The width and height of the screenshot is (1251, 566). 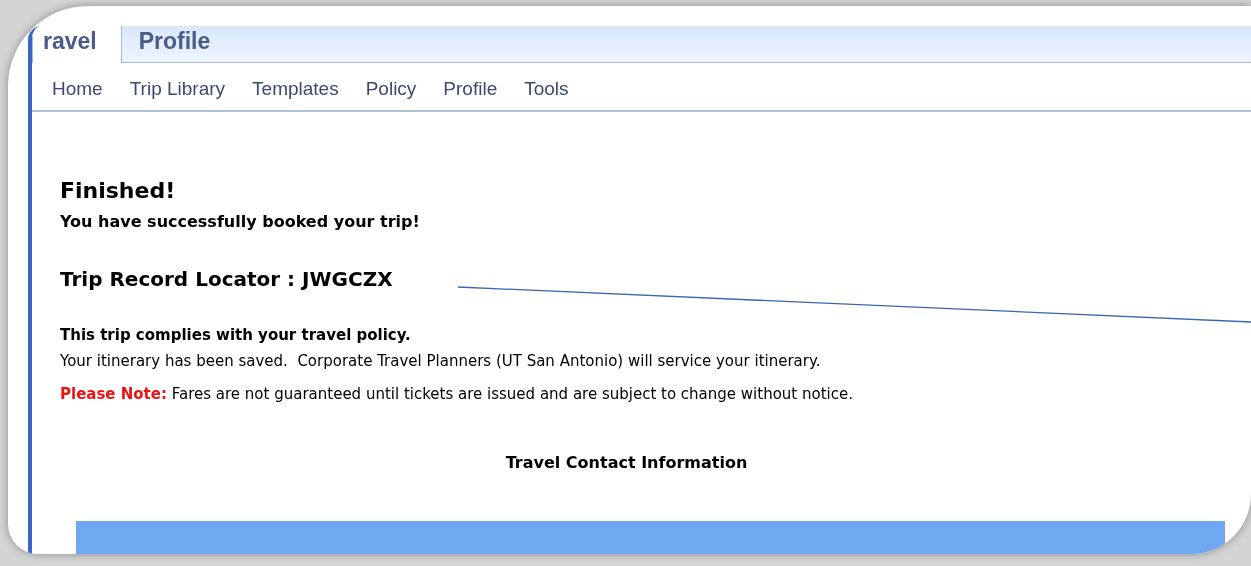 What do you see at coordinates (470, 89) in the screenshot?
I see `nav-link: Profile` at bounding box center [470, 89].